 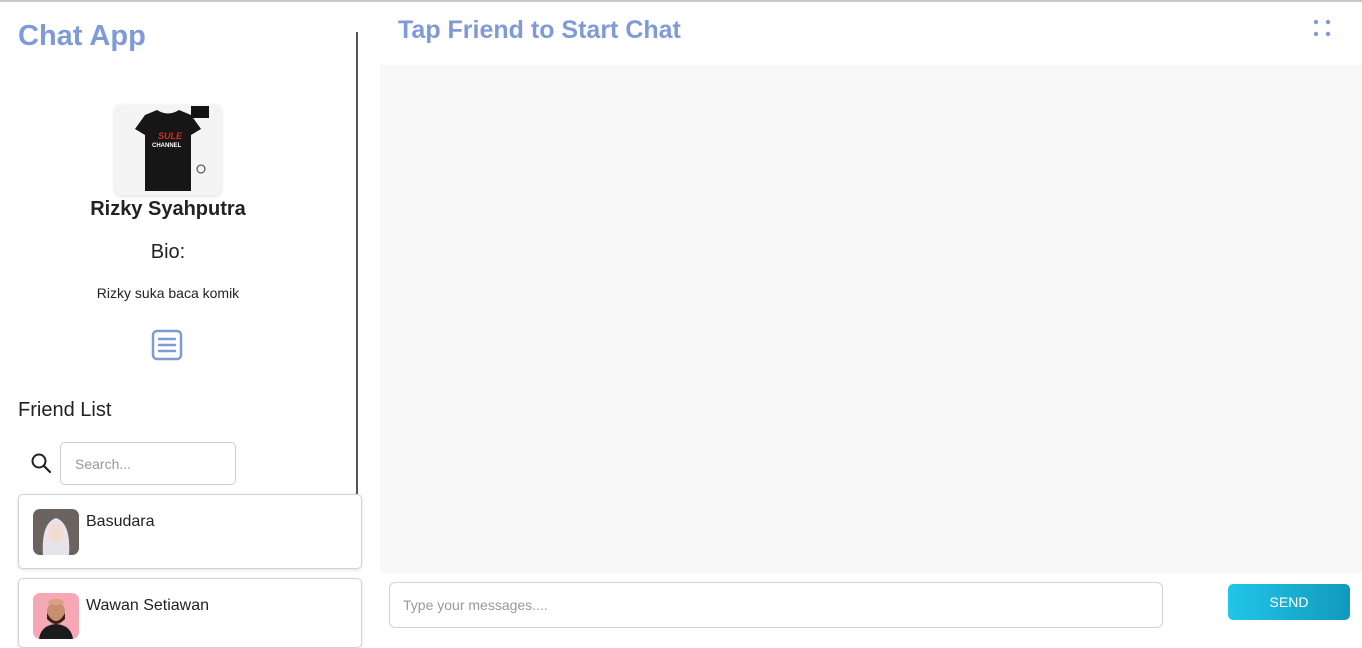 I want to click on friend-list-title: Friend List, so click(x=65, y=410).